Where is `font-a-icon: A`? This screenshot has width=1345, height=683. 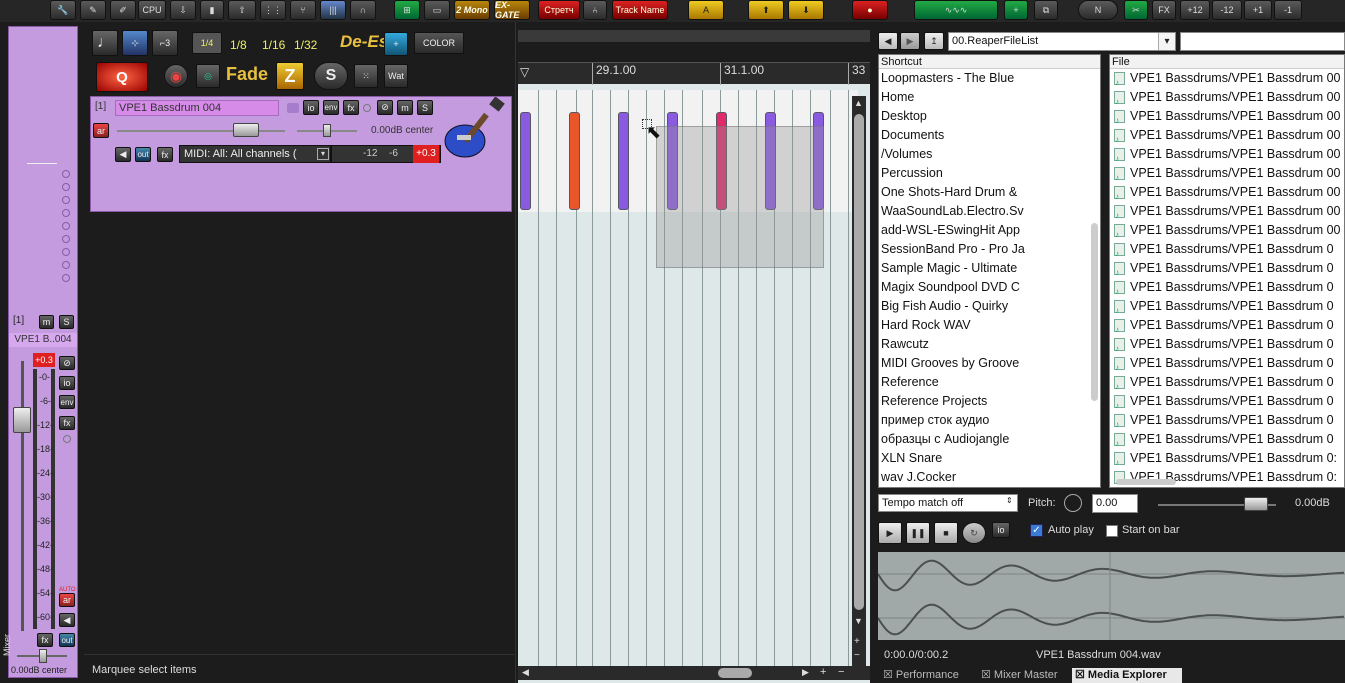
font-a-icon: A is located at coordinates (706, 10).